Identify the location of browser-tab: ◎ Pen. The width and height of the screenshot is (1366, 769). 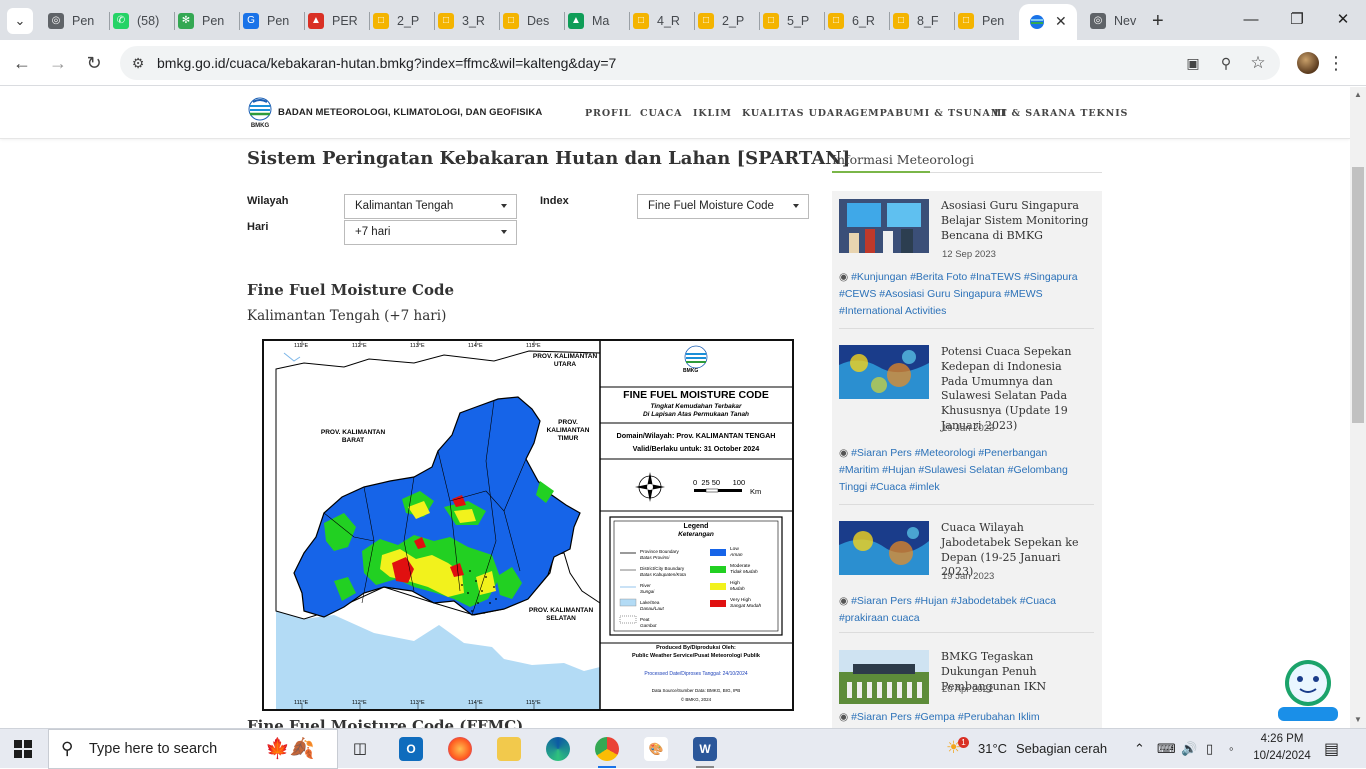
(77, 20).